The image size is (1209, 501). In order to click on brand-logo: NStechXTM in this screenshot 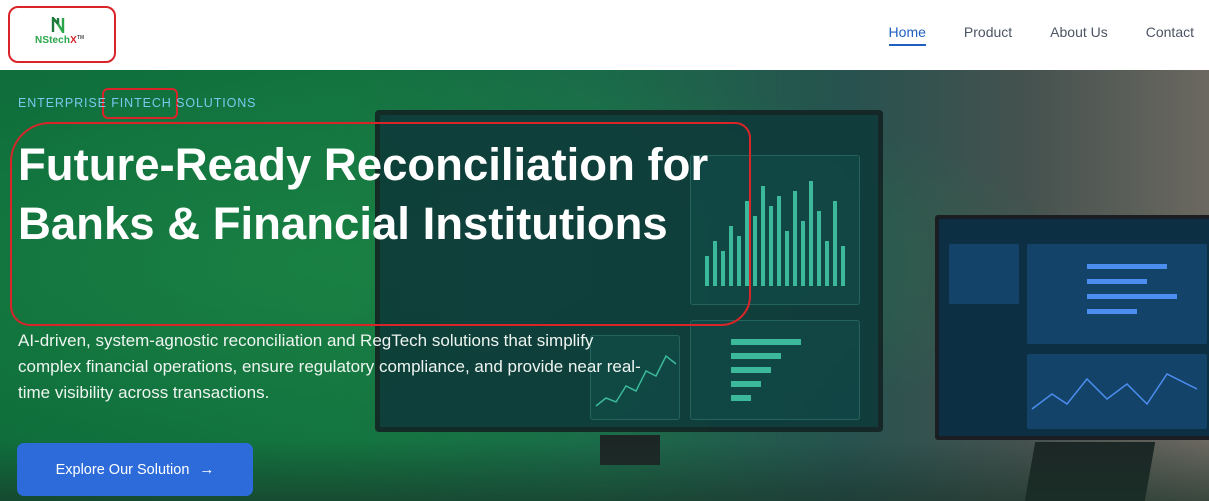, I will do `click(62, 34)`.